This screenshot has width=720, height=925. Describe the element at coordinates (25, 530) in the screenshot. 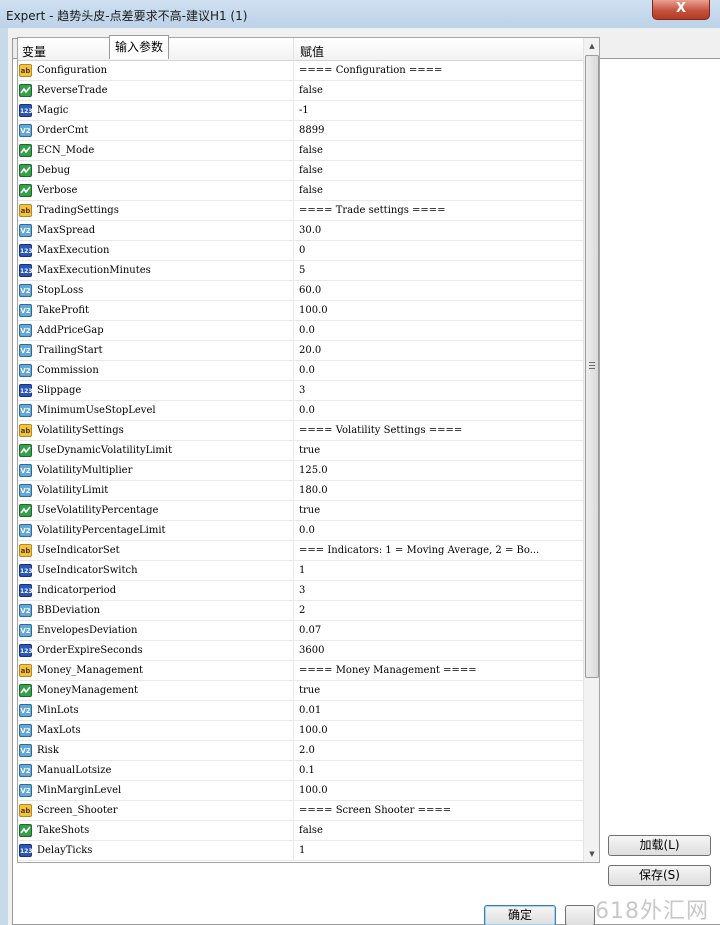

I see `double-type-icon: V2` at that location.